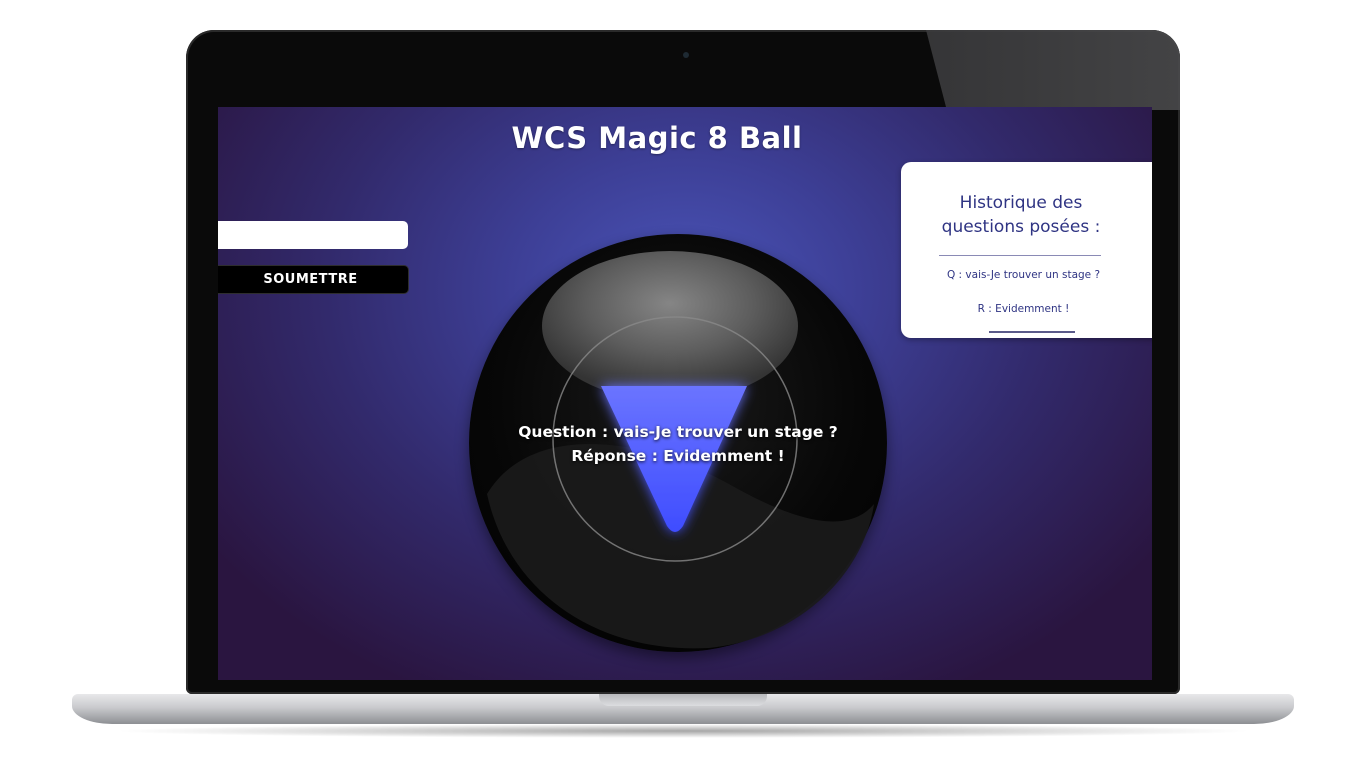  I want to click on webcam-icon, so click(686, 55).